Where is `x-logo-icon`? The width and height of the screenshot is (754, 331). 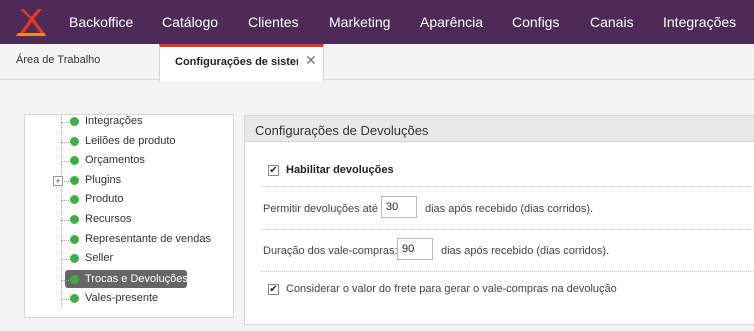
x-logo-icon is located at coordinates (31, 22).